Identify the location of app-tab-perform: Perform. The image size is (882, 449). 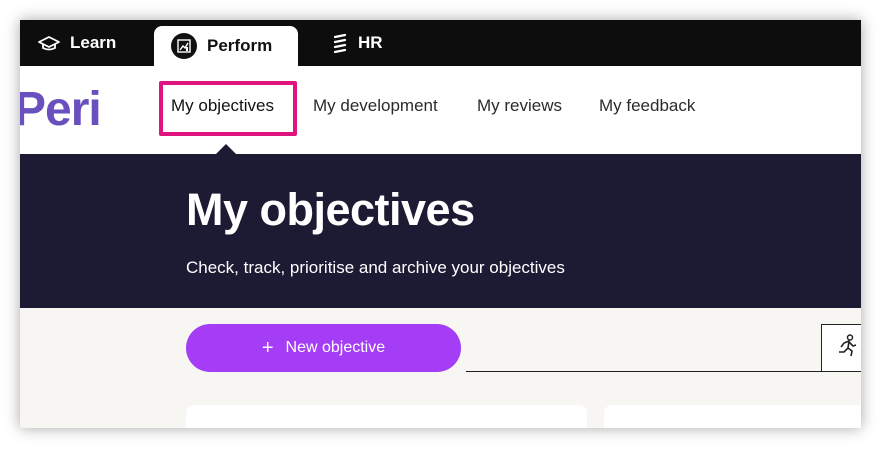
(226, 46).